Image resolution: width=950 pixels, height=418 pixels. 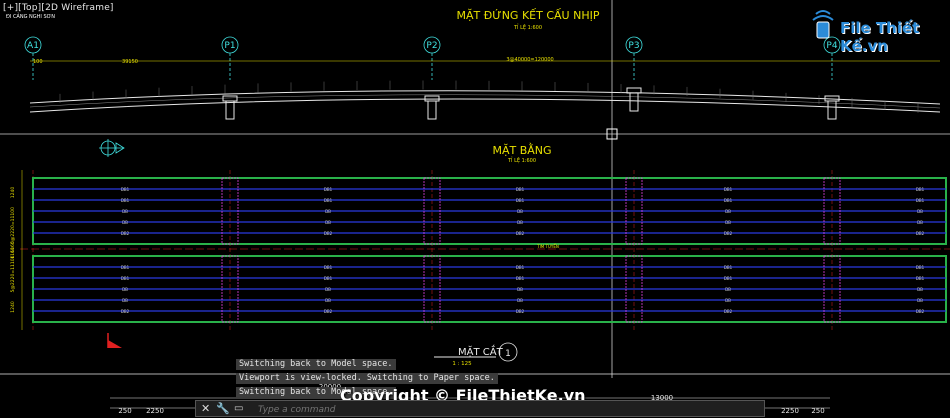 I want to click on axis-label-p2: P2, so click(x=431, y=46).